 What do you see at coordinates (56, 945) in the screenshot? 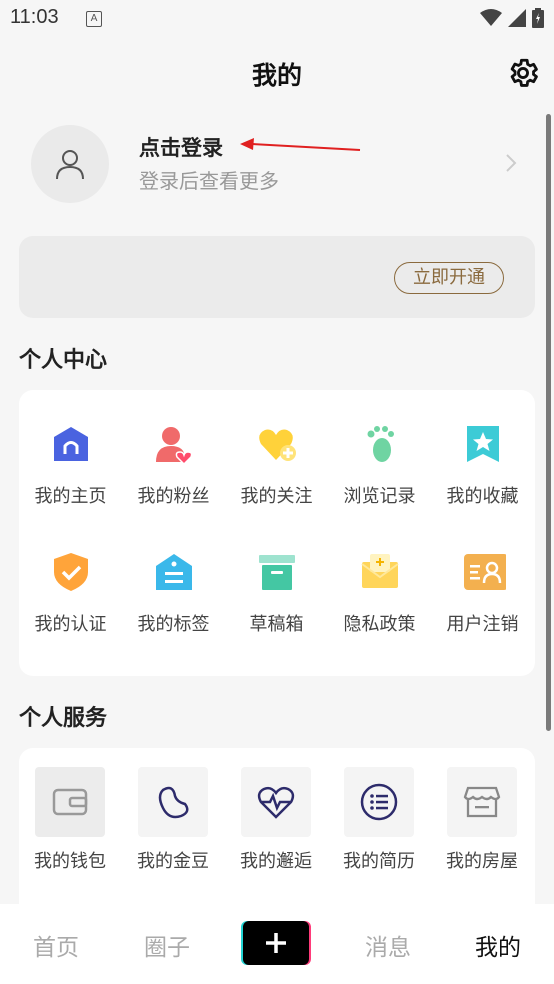
I see `tab-home: 首页` at bounding box center [56, 945].